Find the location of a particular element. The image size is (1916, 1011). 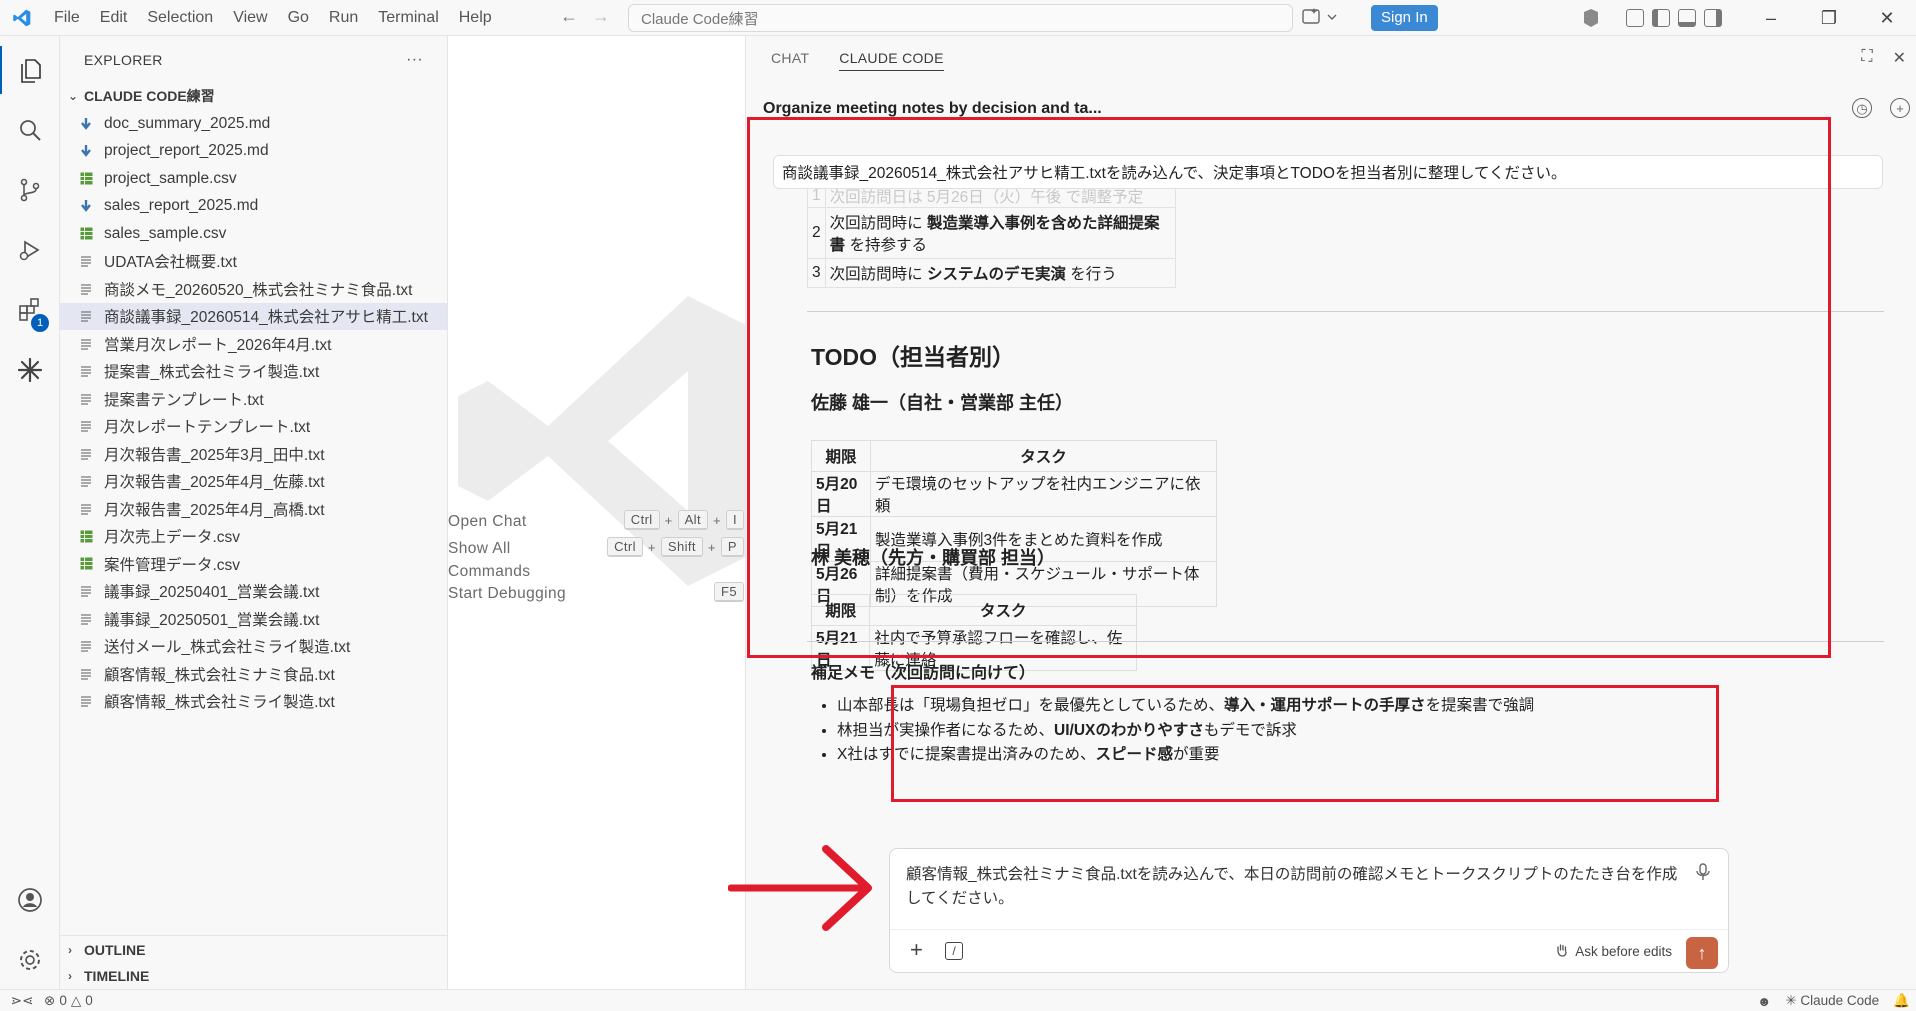

new-session-plus-icon: + is located at coordinates (1900, 108).